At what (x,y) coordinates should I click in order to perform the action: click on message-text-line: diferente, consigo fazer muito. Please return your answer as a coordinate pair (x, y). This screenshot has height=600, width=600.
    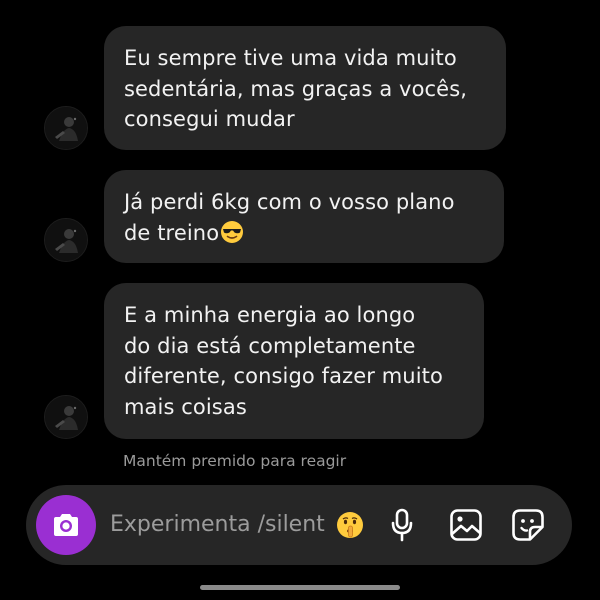
    Looking at the image, I should click on (283, 376).